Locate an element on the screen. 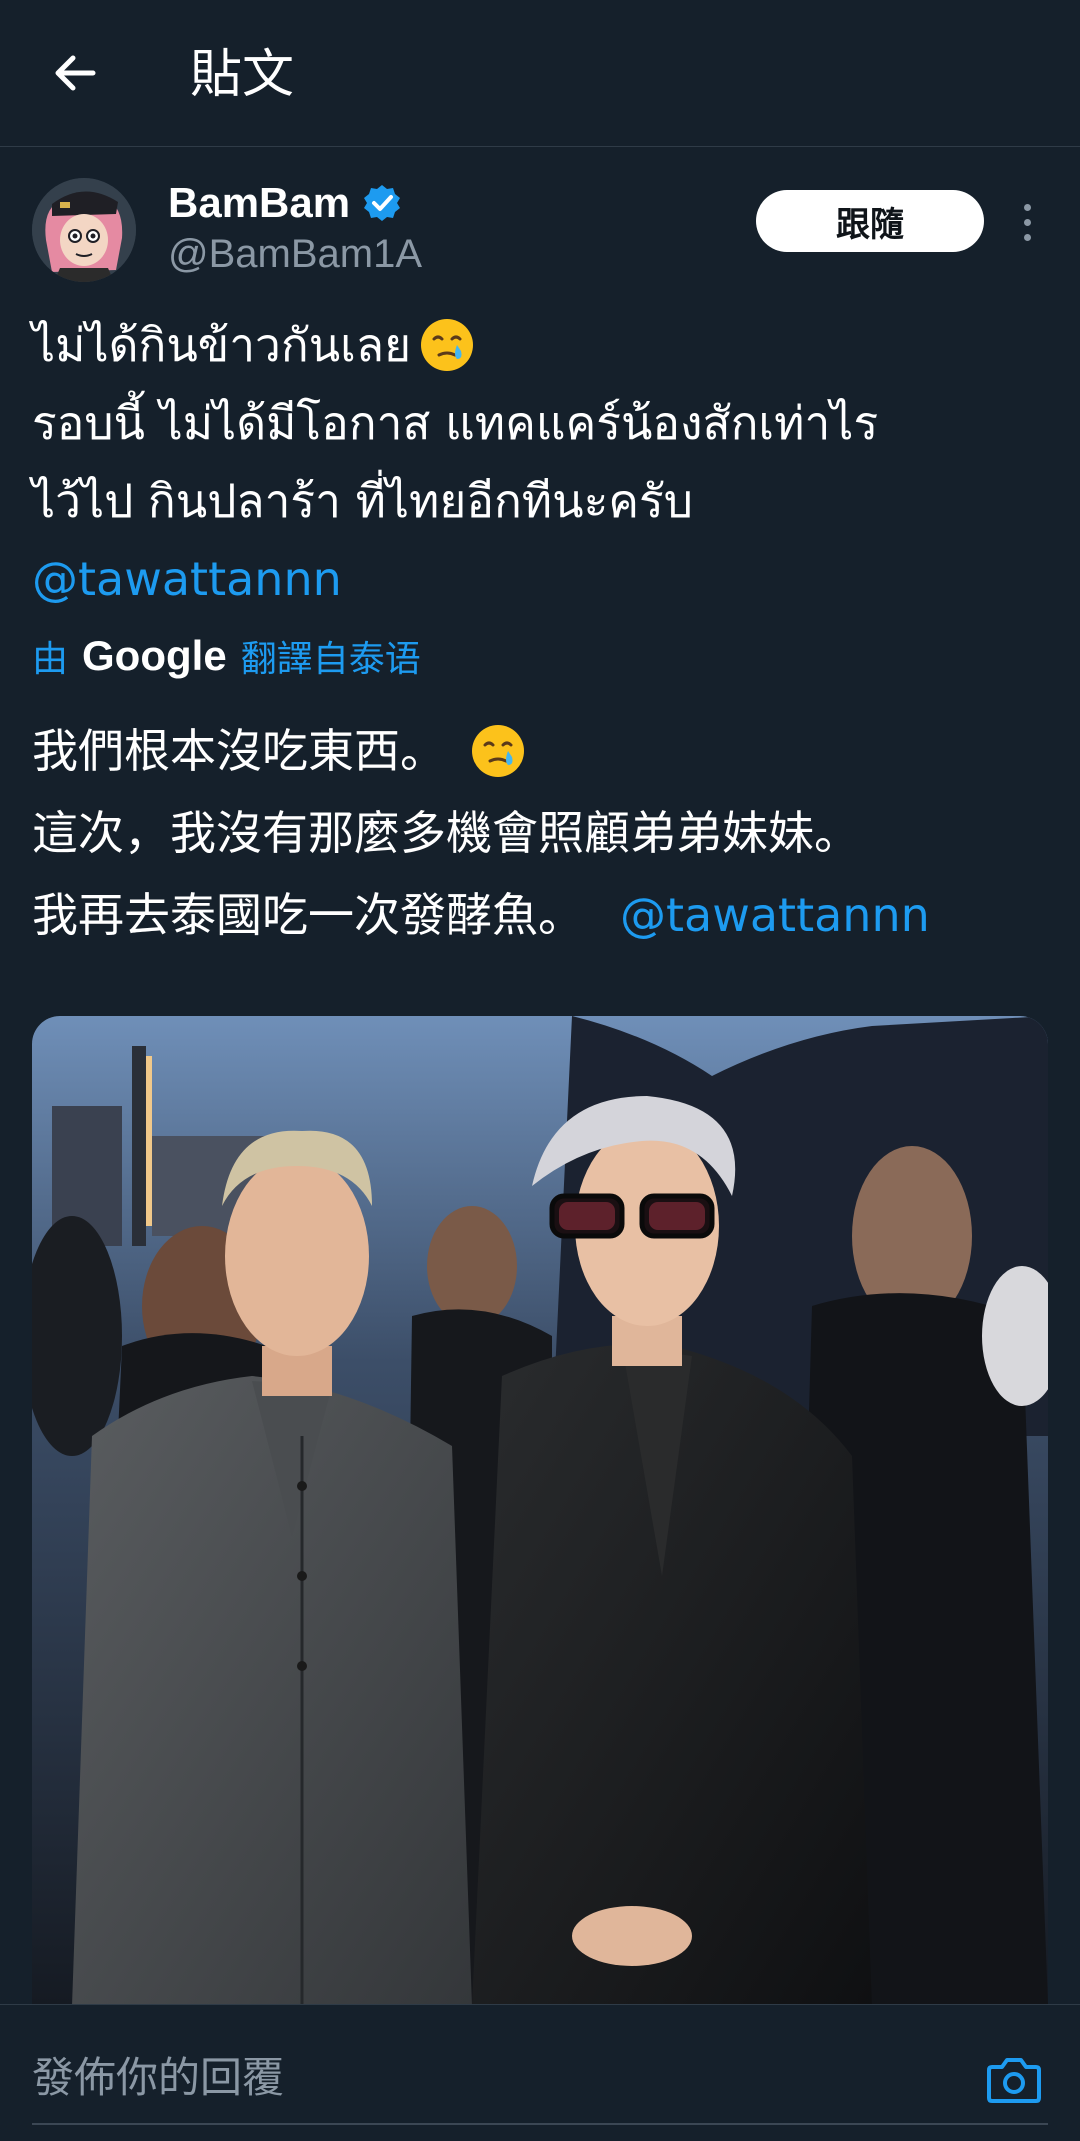 The width and height of the screenshot is (1080, 2141). reply-underline is located at coordinates (540, 2124).